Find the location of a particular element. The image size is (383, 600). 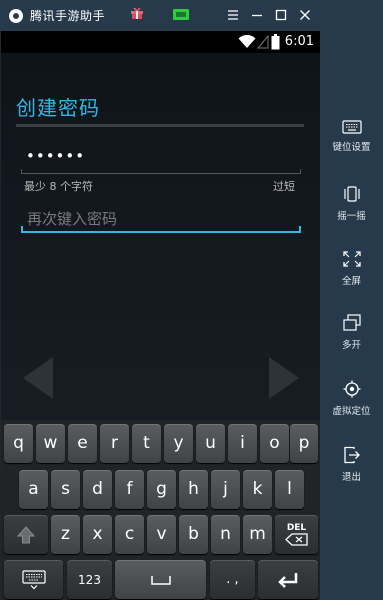

sidebar-item-keymap: 键位设置 is located at coordinates (351, 145).